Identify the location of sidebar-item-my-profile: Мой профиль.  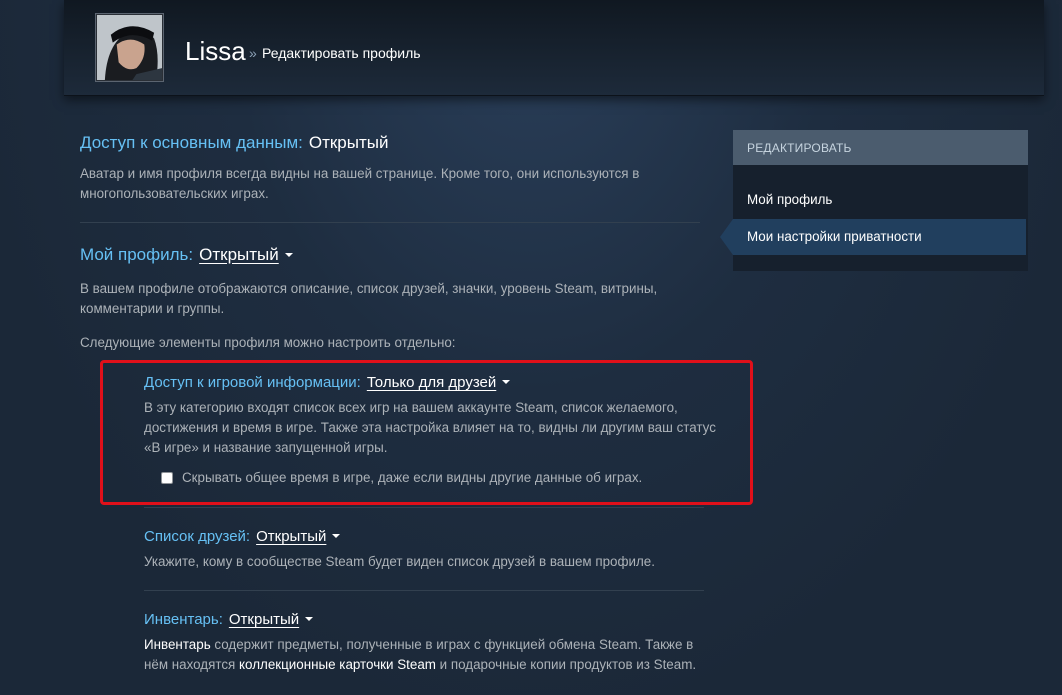
(880, 200).